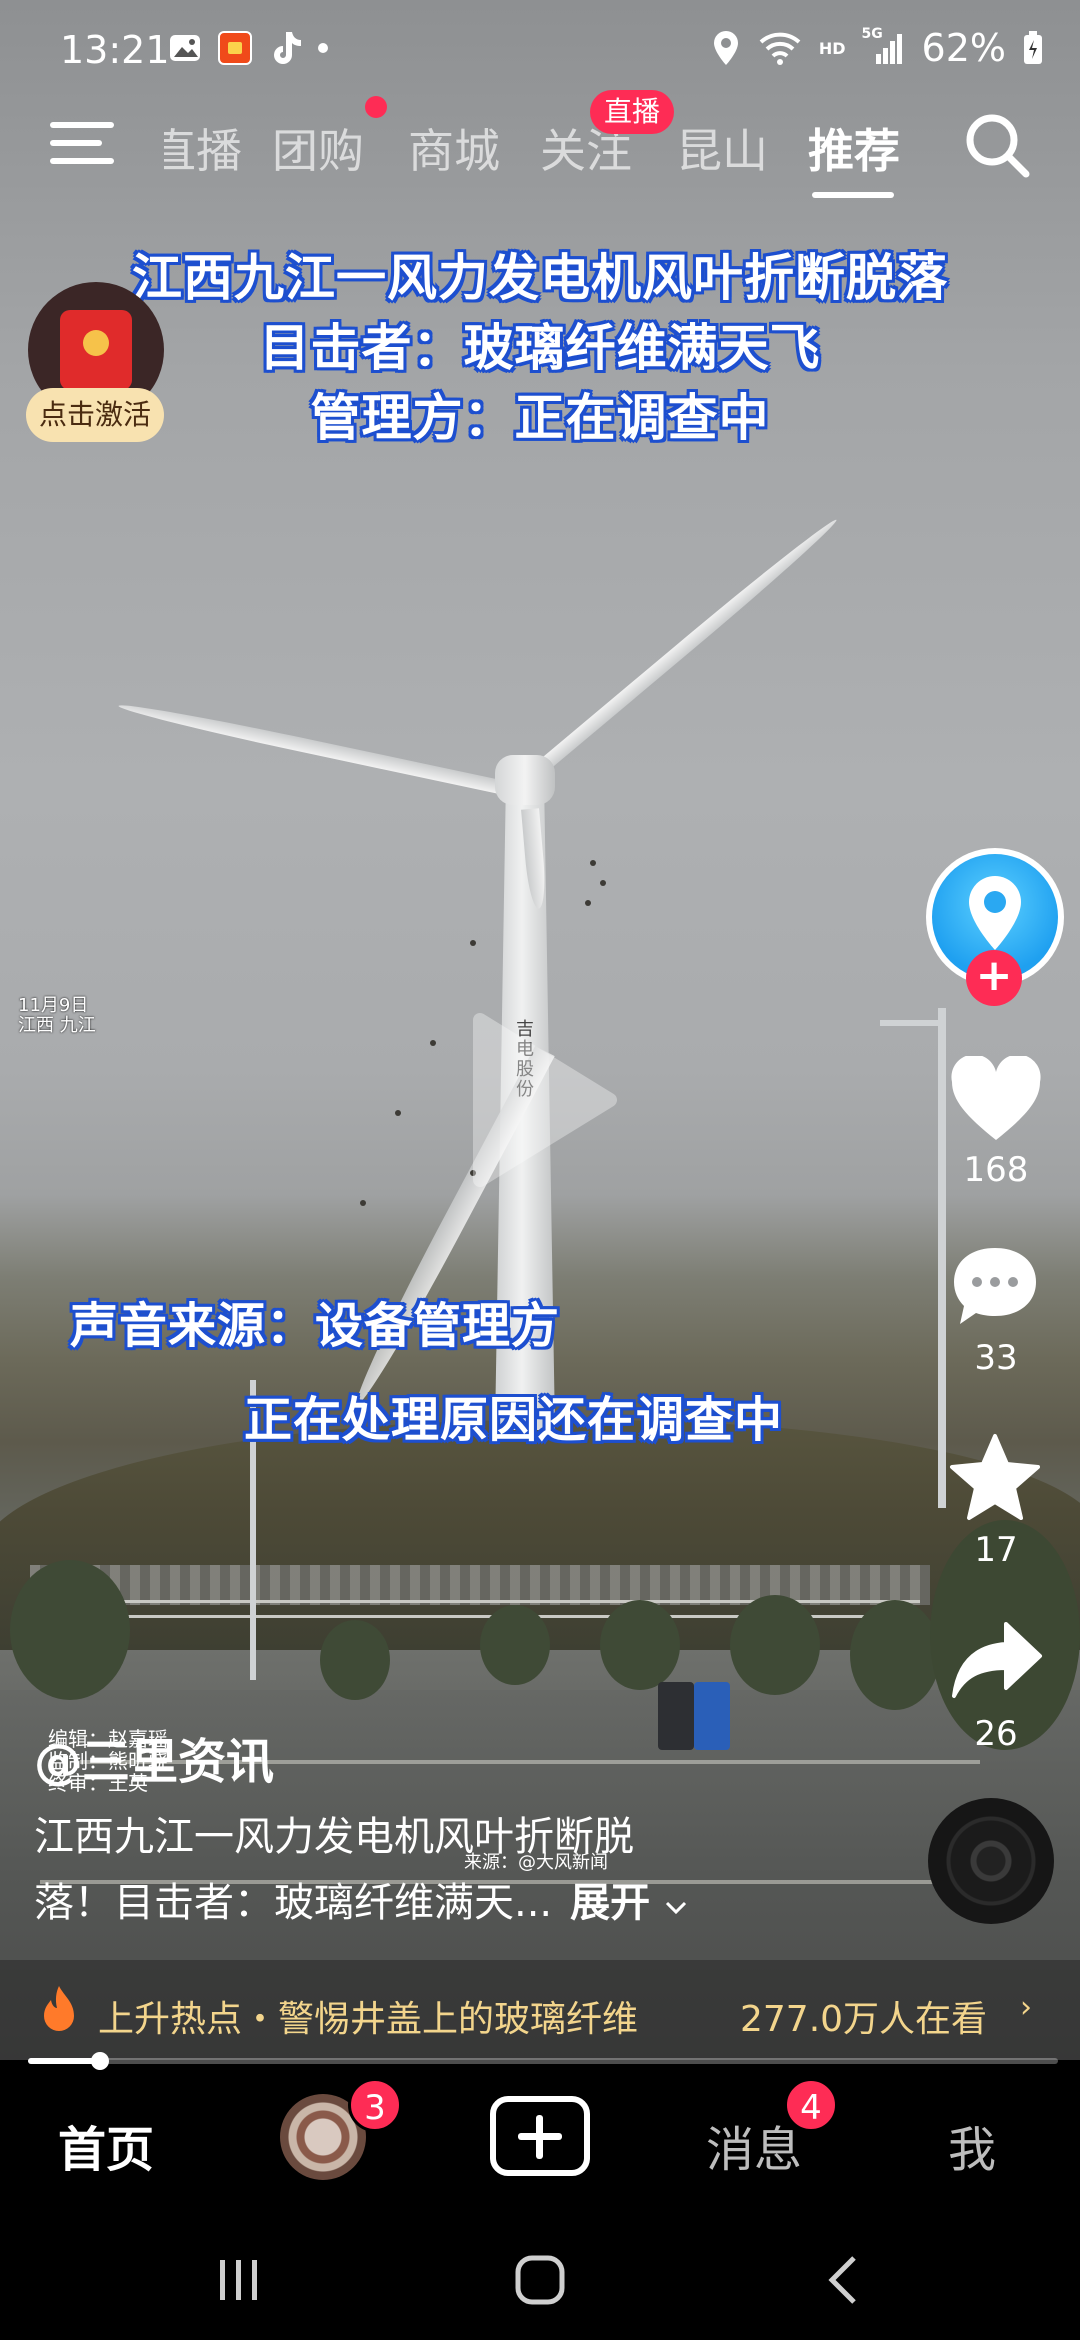 The height and width of the screenshot is (2340, 1080). What do you see at coordinates (57, 1025) in the screenshot?
I see `date-stamp-place: 江西 九江` at bounding box center [57, 1025].